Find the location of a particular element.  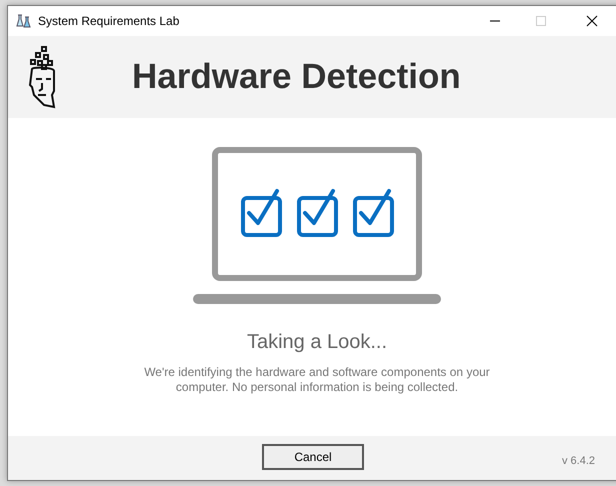

close-icon is located at coordinates (592, 21).